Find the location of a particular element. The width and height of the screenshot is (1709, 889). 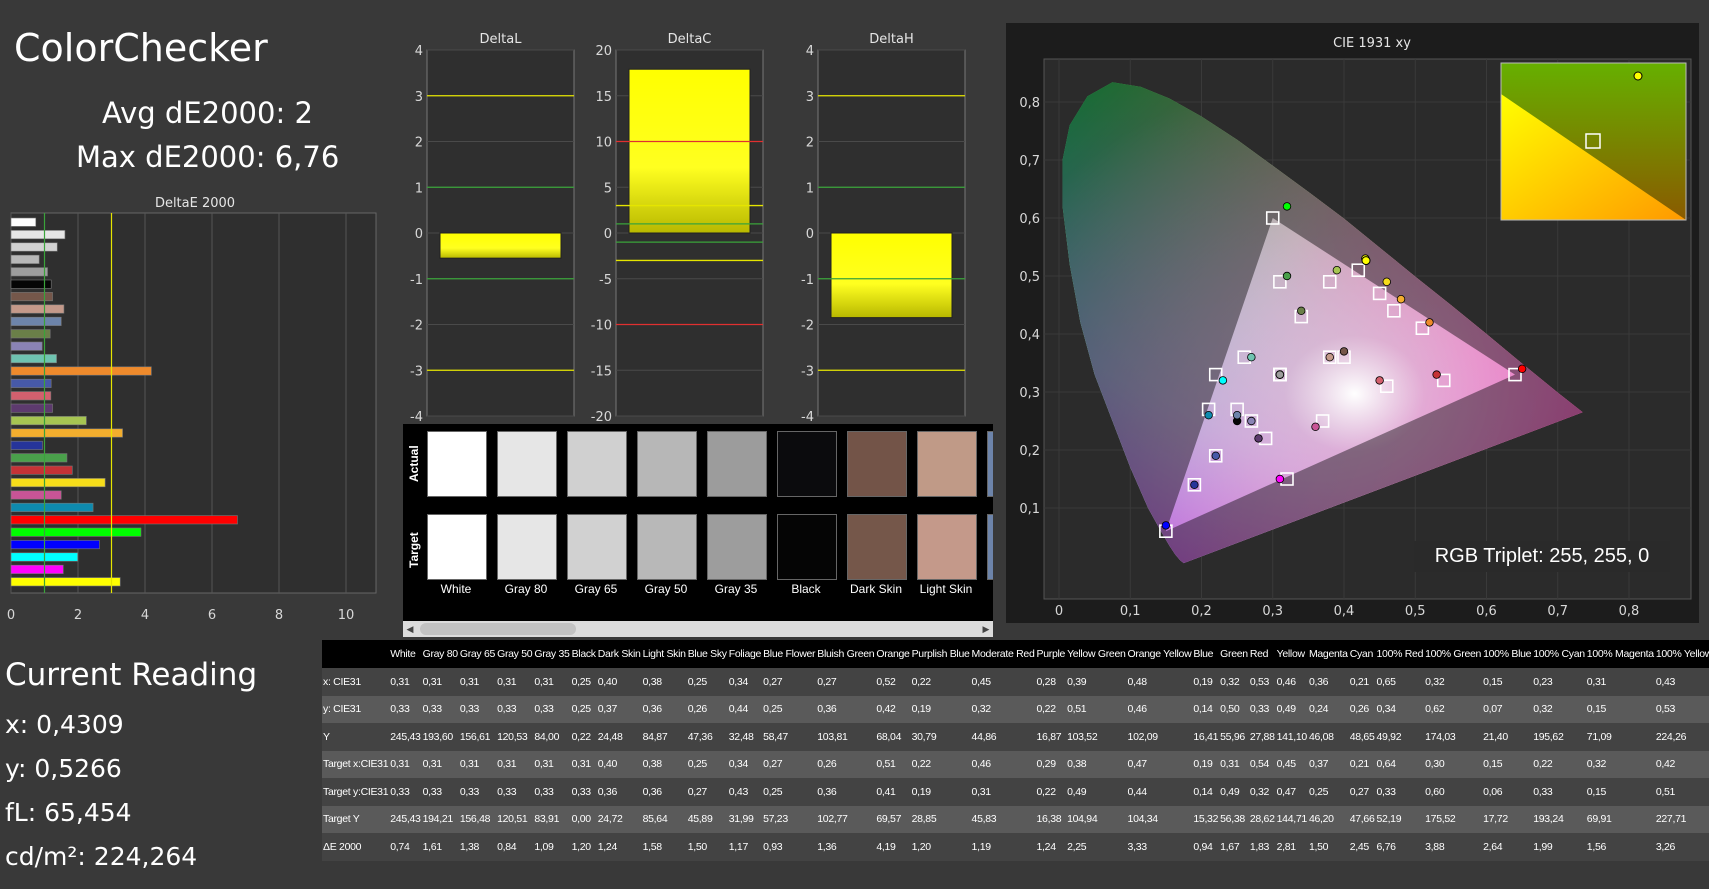

cie-chart-title: CIE 1931 xy is located at coordinates (1372, 43).